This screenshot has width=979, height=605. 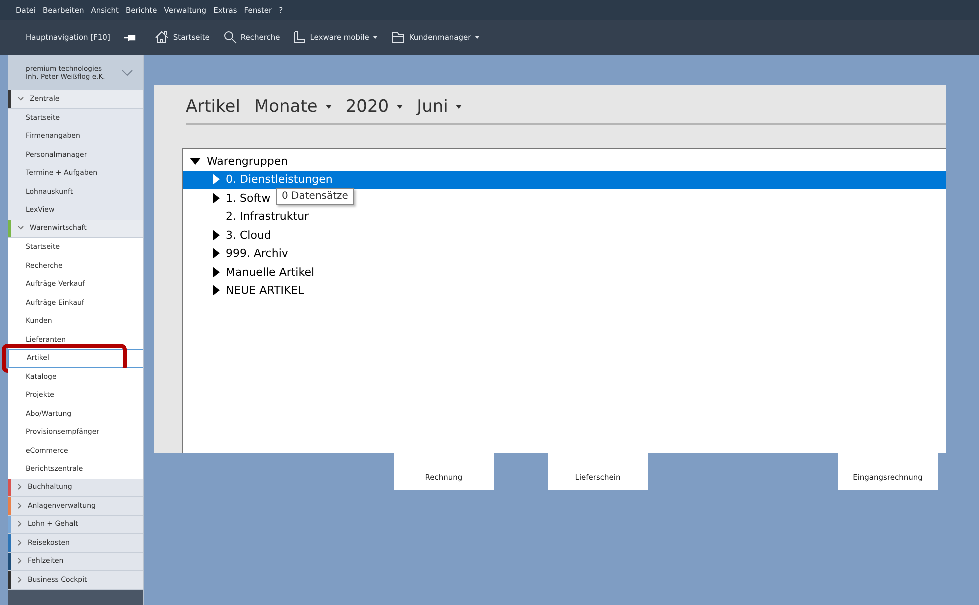 What do you see at coordinates (229, 198) in the screenshot?
I see `tree-item: 1. Softw` at bounding box center [229, 198].